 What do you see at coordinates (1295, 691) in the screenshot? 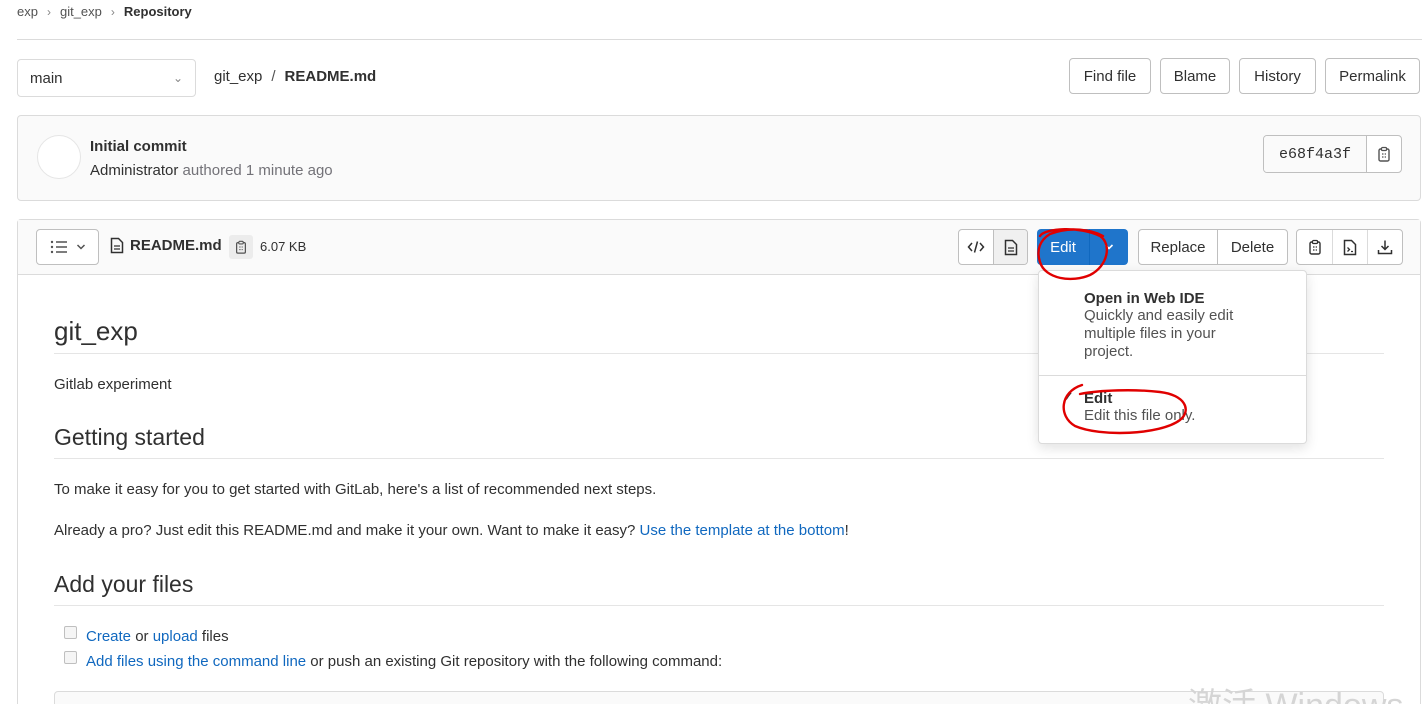
I see `windows-activation-watermark: 激活 Windows` at bounding box center [1295, 691].